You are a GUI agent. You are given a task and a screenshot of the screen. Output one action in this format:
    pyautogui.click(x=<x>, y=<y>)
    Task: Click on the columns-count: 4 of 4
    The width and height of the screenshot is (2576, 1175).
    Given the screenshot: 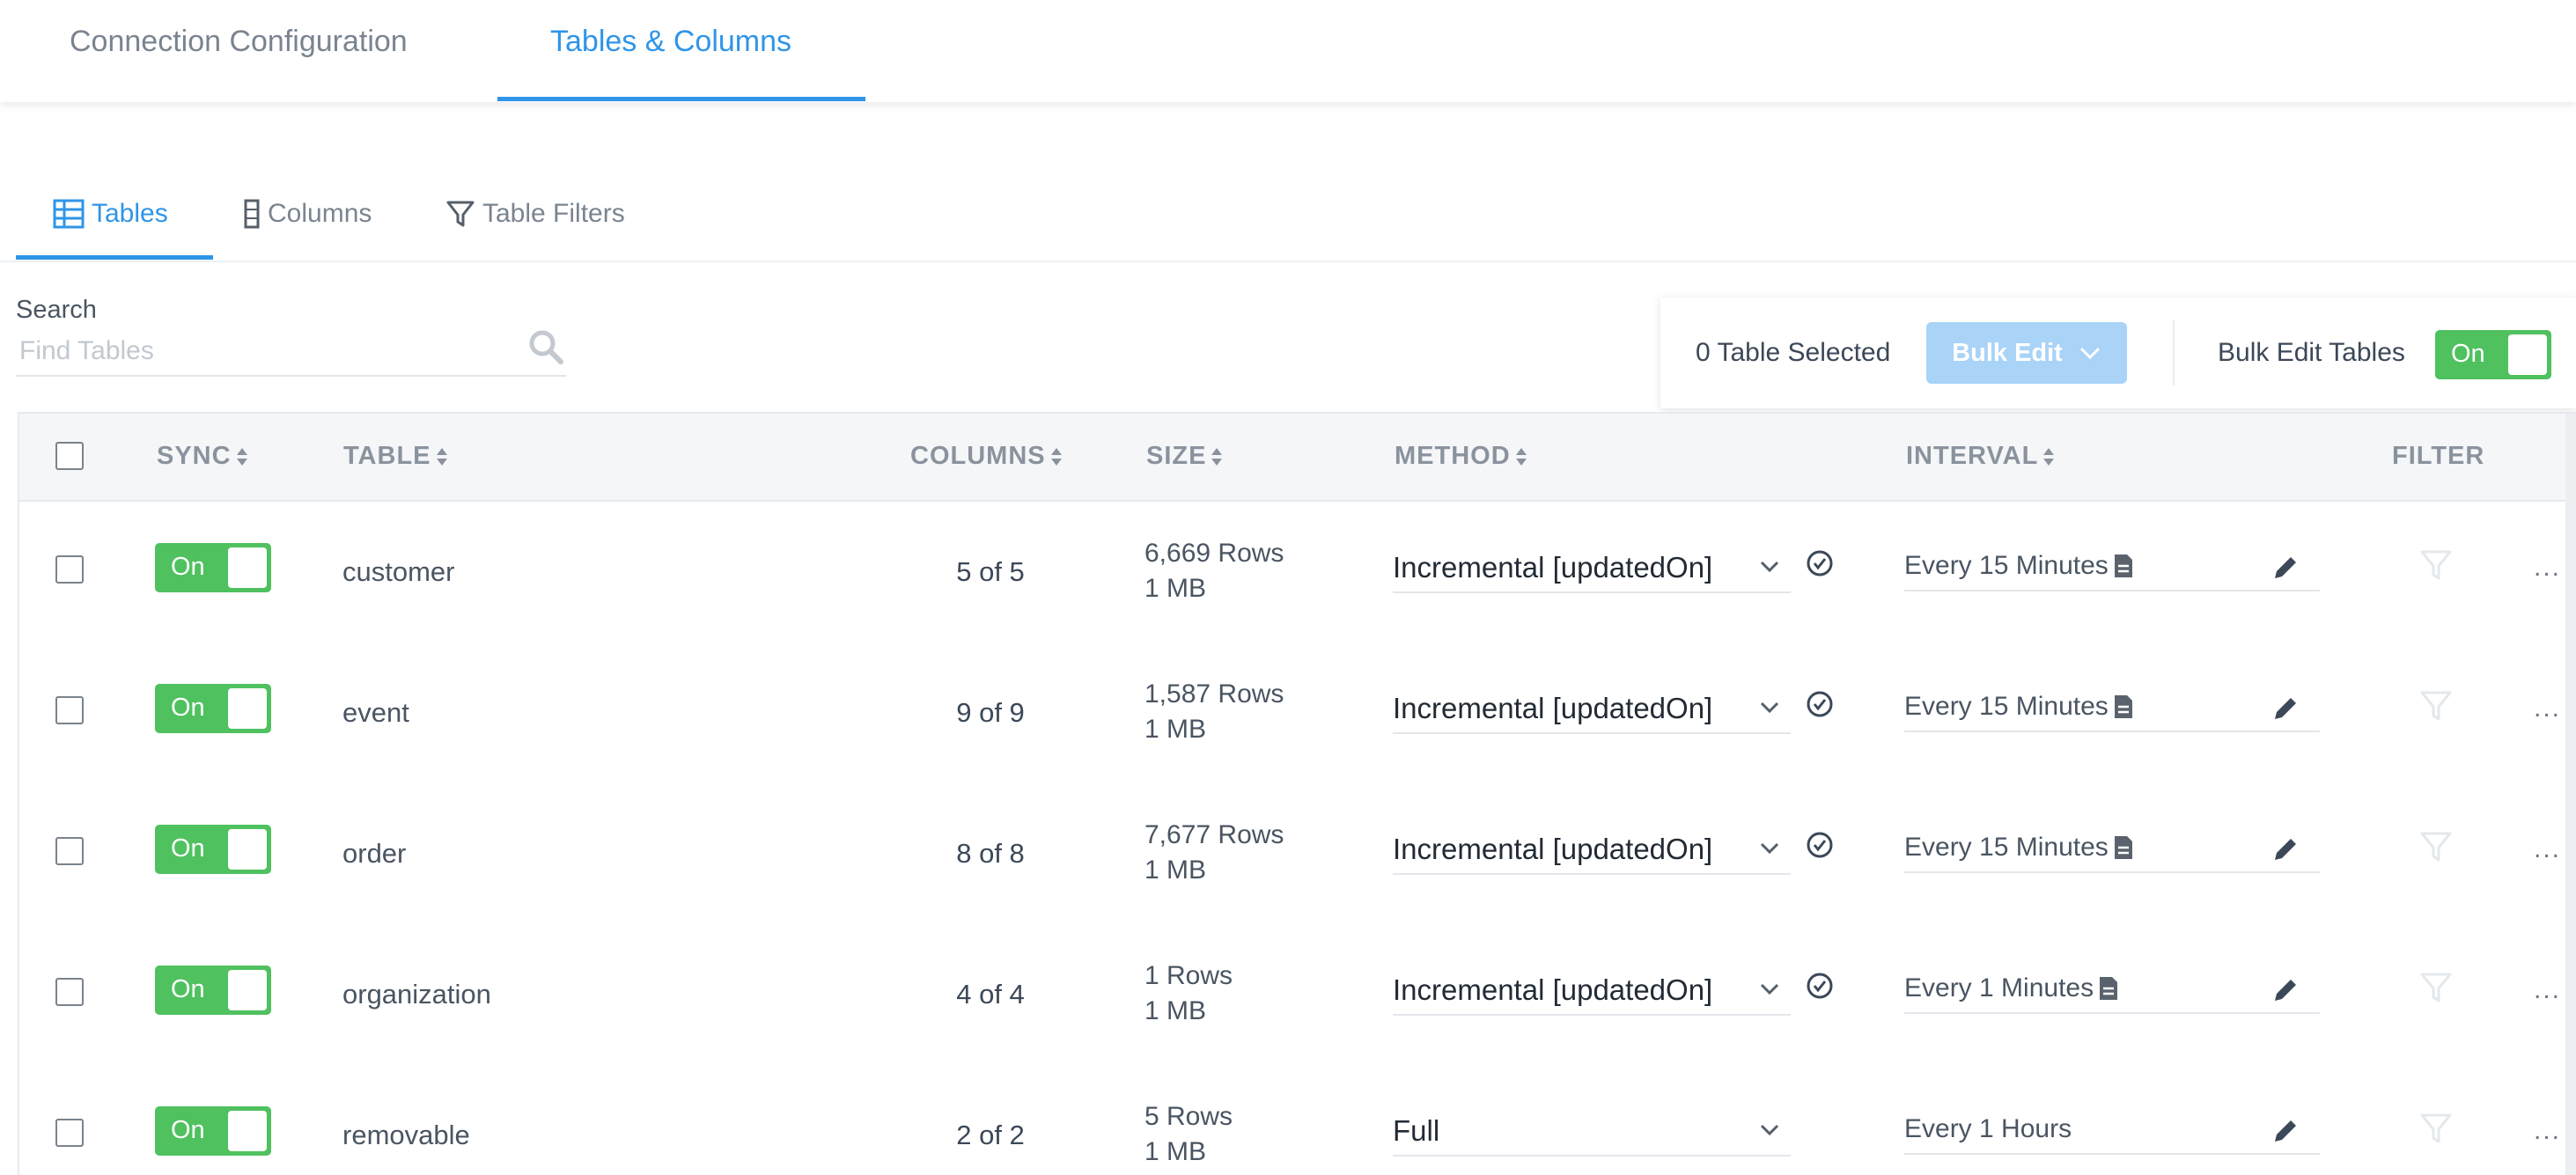 What is the action you would take?
    pyautogui.click(x=990, y=995)
    